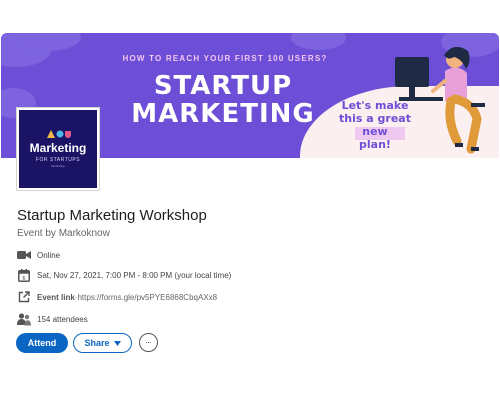 Image resolution: width=500 pixels, height=400 pixels. I want to click on logo-caption: Workshop, so click(58, 166).